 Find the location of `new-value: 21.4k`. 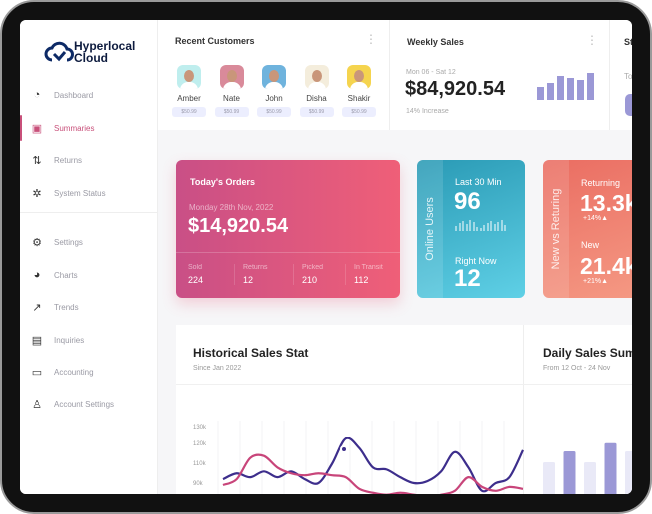

new-value: 21.4k is located at coordinates (606, 266).